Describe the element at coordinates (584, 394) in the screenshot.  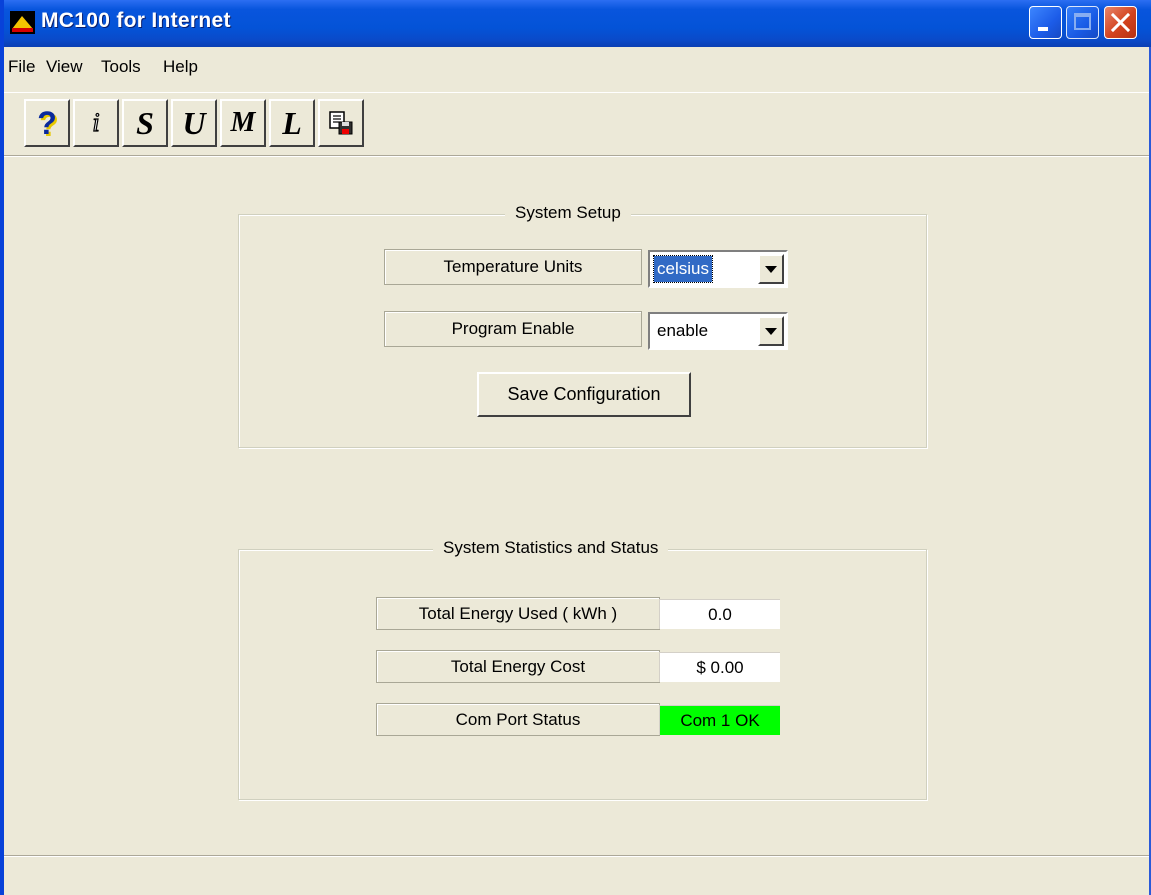
I see `save-configuration-button: Save Configuration` at that location.